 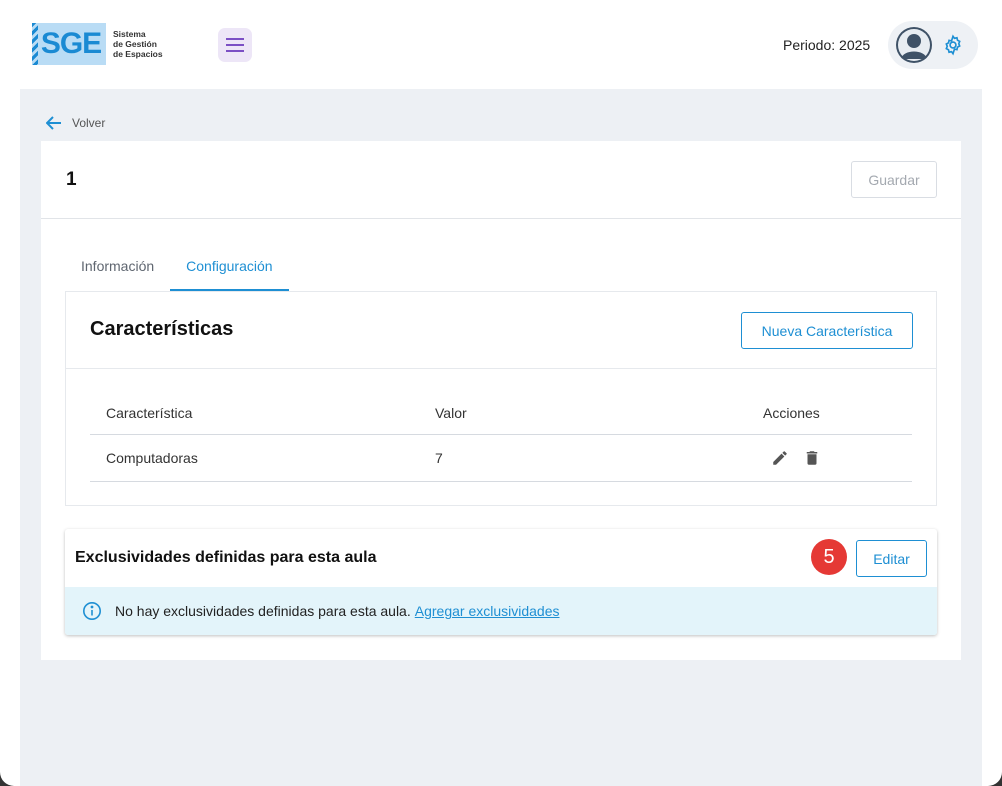 I want to click on menu-button, so click(x=235, y=45).